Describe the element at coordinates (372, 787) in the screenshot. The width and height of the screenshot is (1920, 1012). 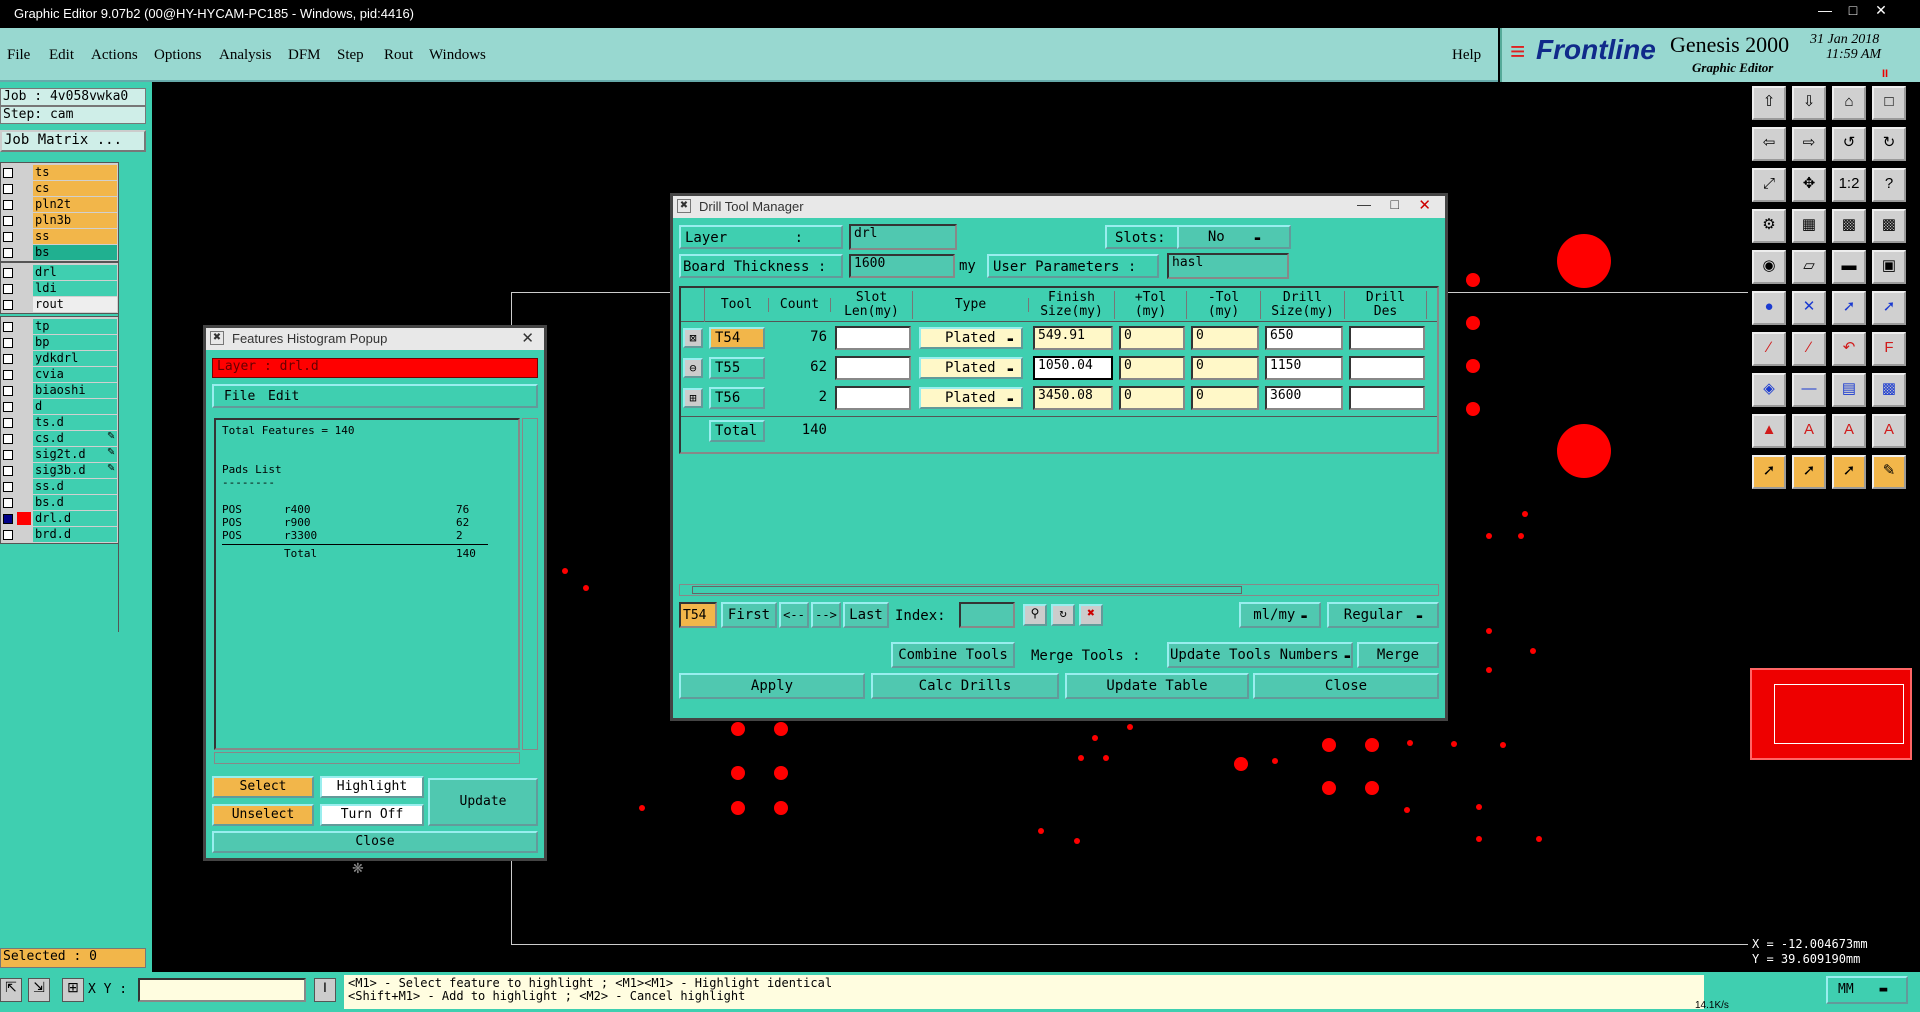
I see `highlight-button: Highlight` at that location.